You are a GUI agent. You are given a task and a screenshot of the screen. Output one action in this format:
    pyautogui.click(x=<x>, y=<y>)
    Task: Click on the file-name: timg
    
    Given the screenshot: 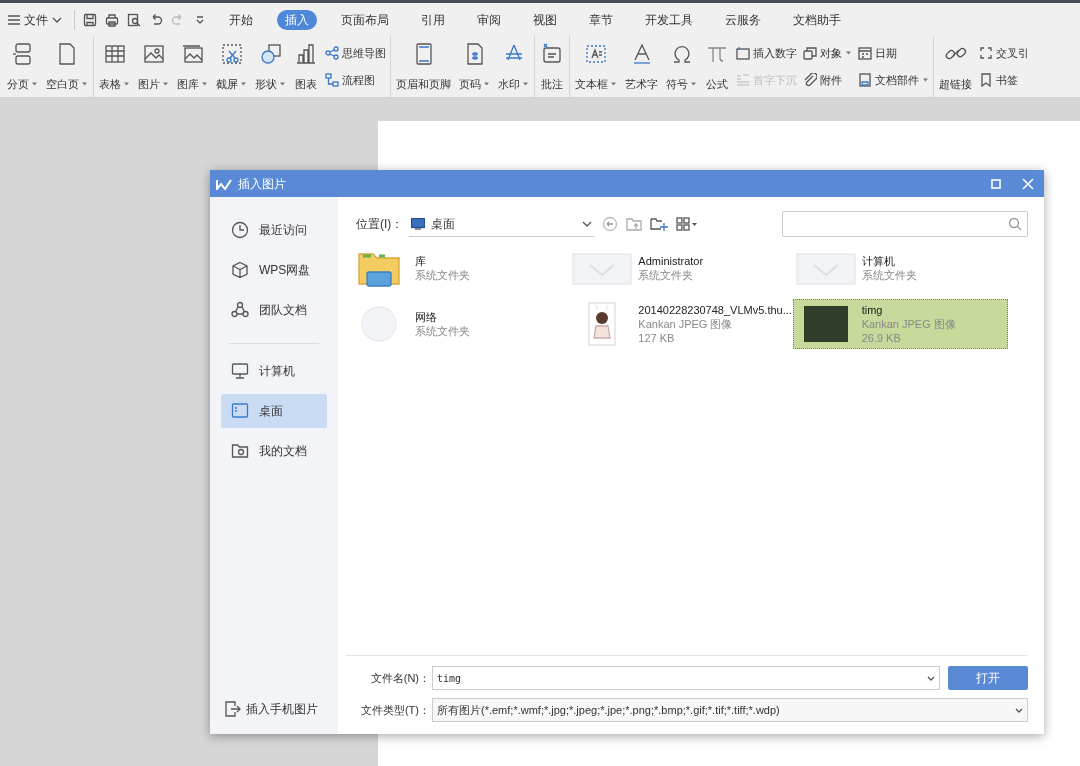 What is the action you would take?
    pyautogui.click(x=872, y=310)
    